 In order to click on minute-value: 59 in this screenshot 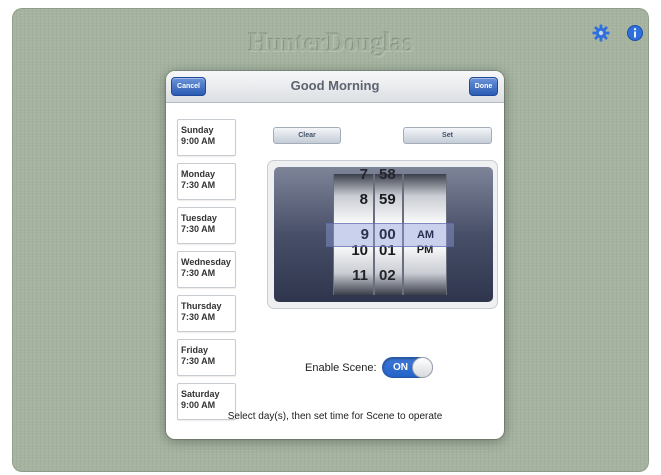, I will do `click(387, 199)`.